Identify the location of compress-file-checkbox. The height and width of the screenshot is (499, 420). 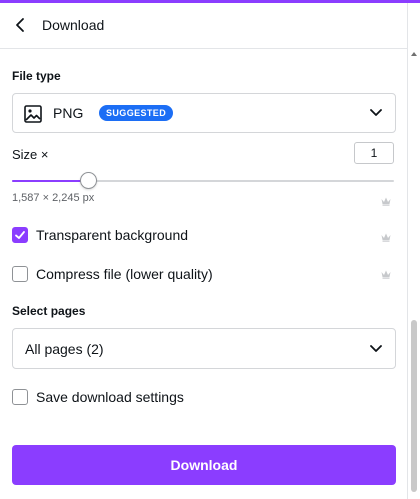
(20, 274).